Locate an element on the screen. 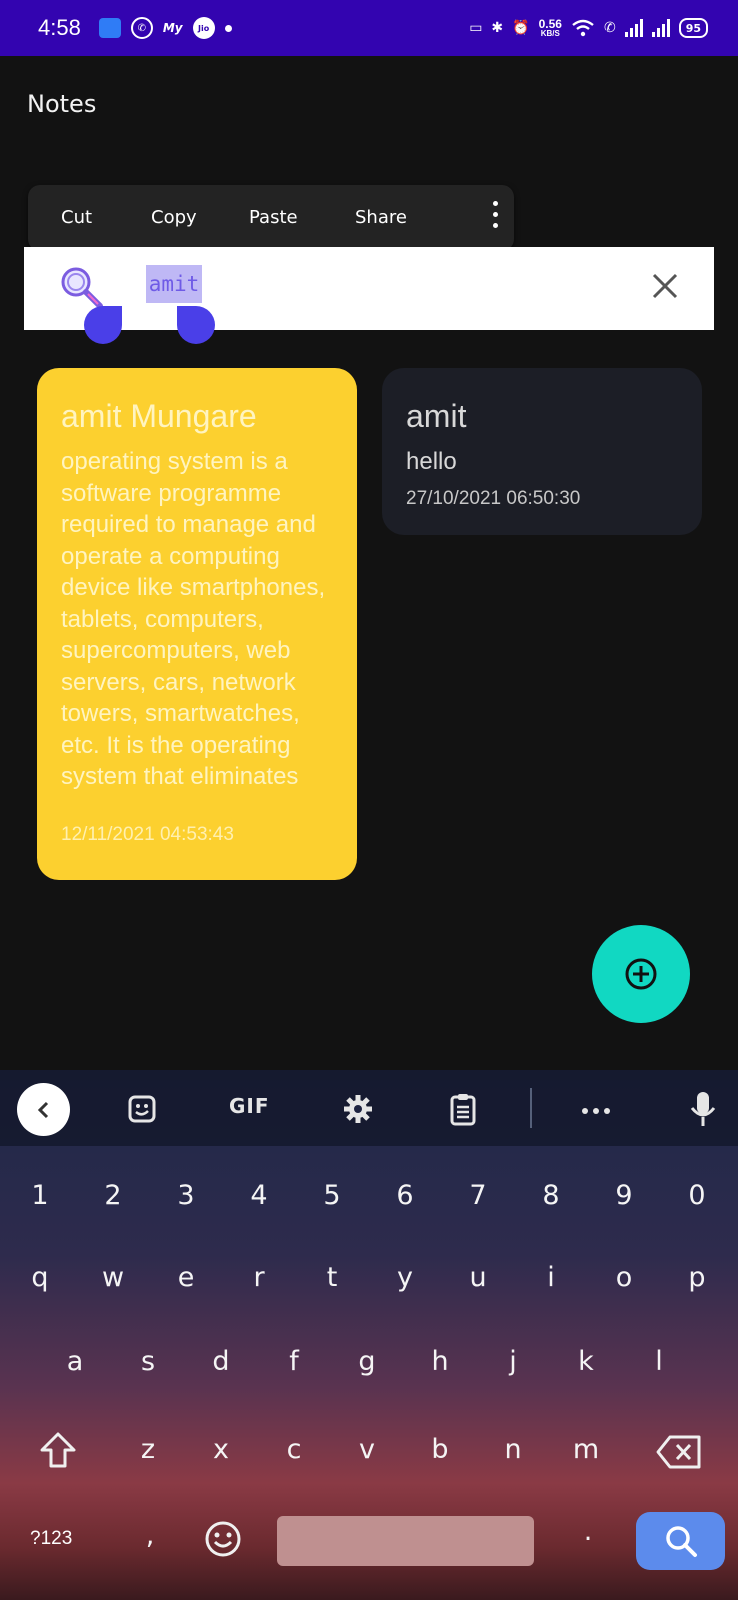  system-icons: ▭ ✱ ⏰ 0.56 KB/S ✆ 95 is located at coordinates (588, 28).